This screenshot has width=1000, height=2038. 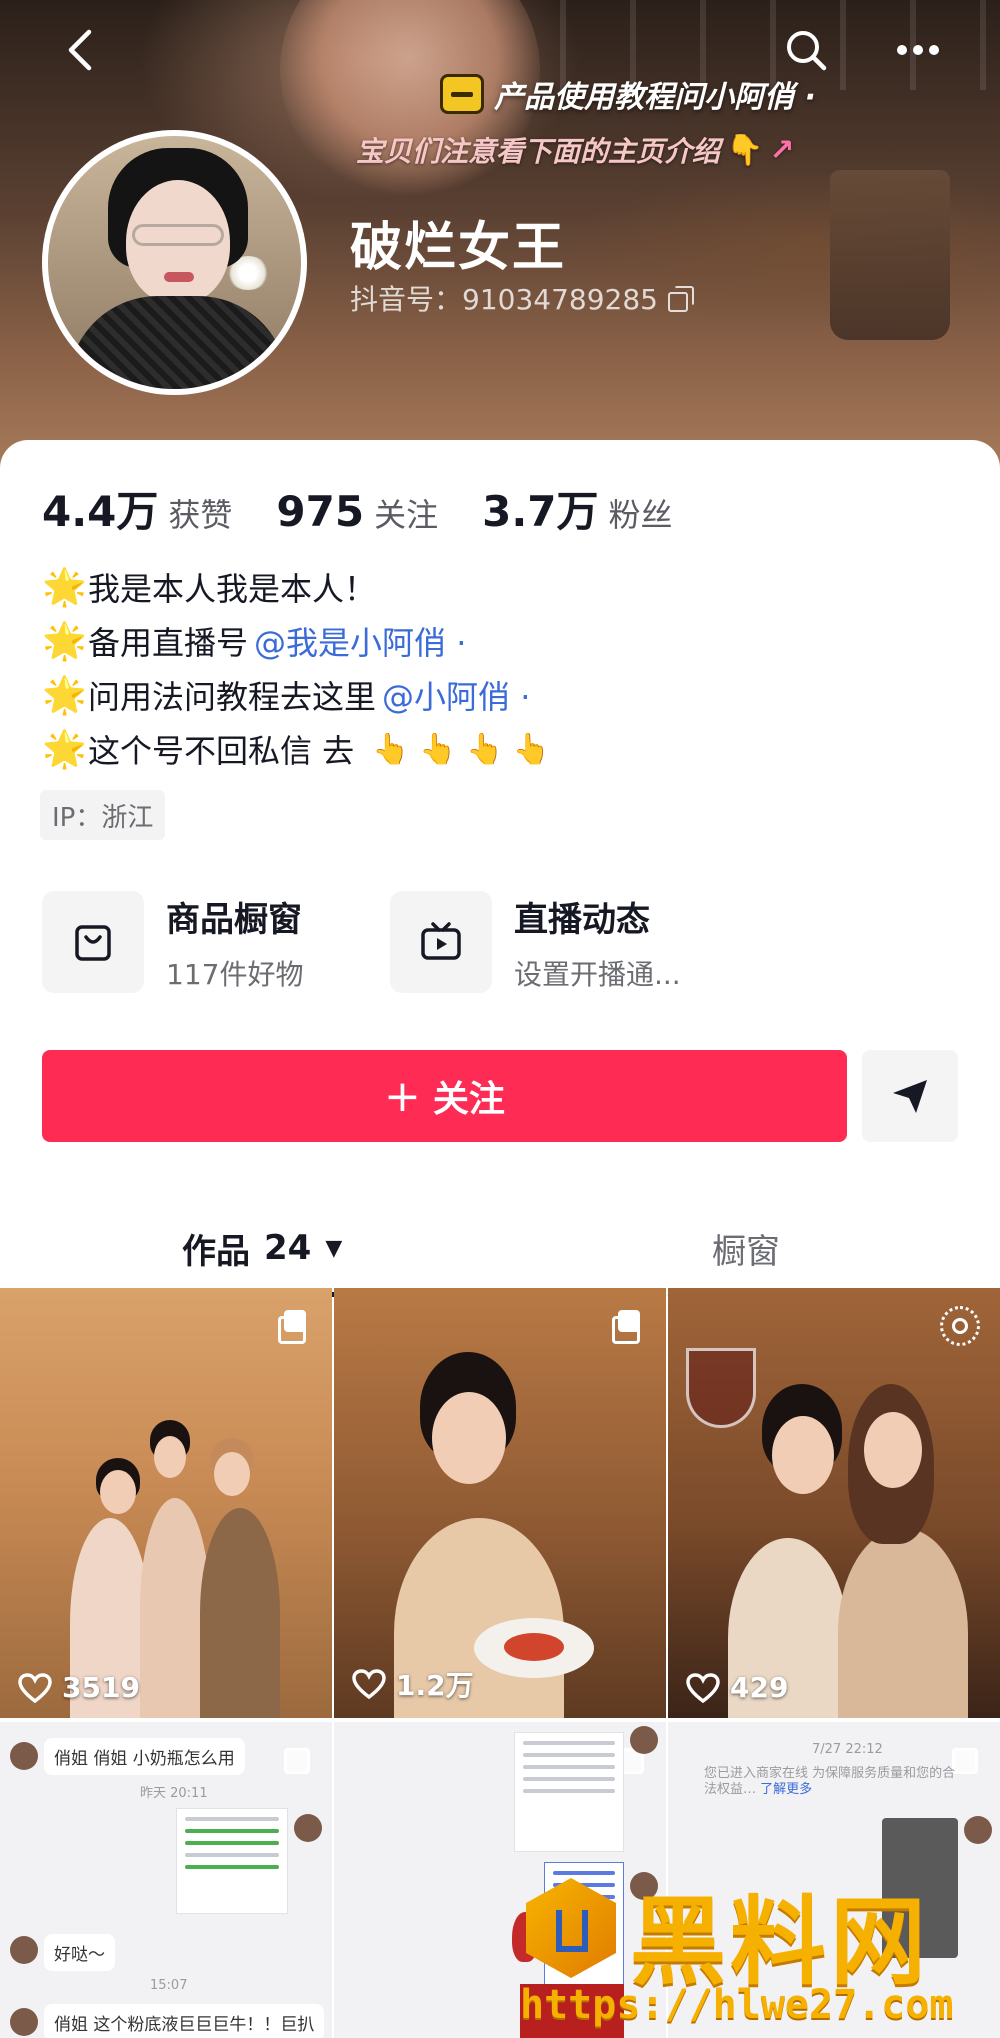 I want to click on stat-following: 975 关注, so click(x=357, y=511).